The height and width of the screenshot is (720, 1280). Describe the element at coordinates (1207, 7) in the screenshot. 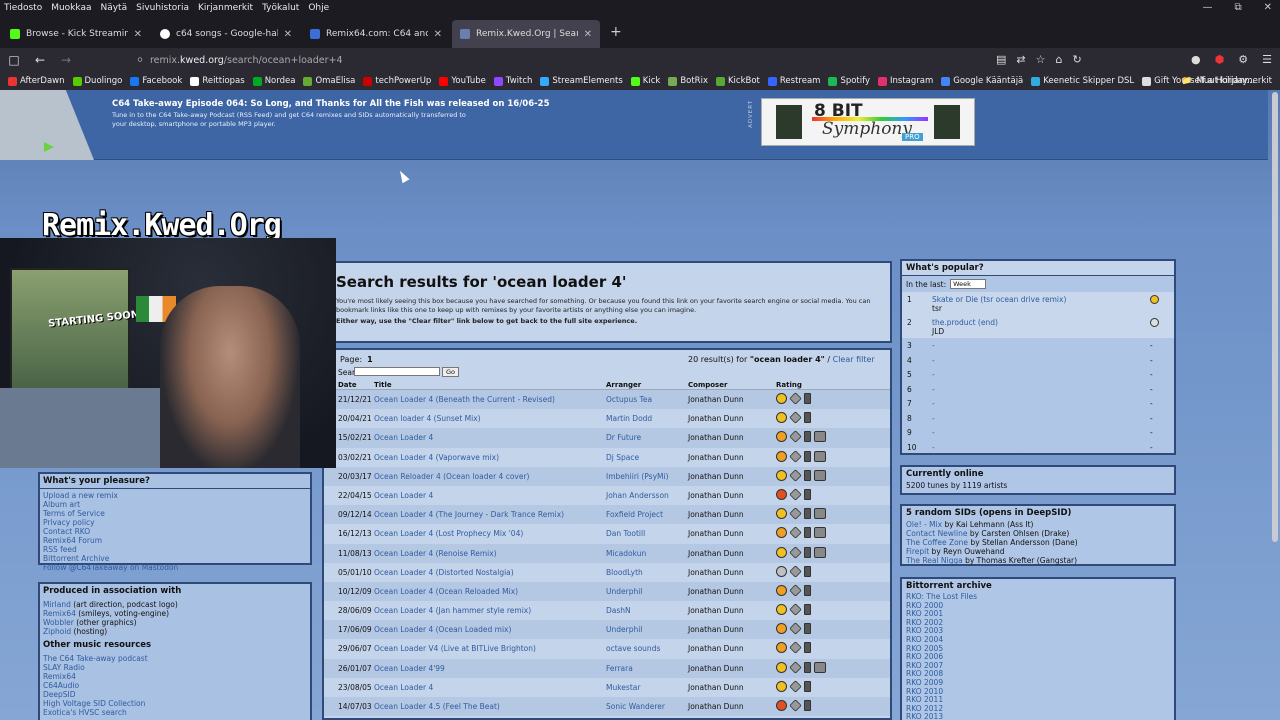

I see `minimize-icon: —` at that location.